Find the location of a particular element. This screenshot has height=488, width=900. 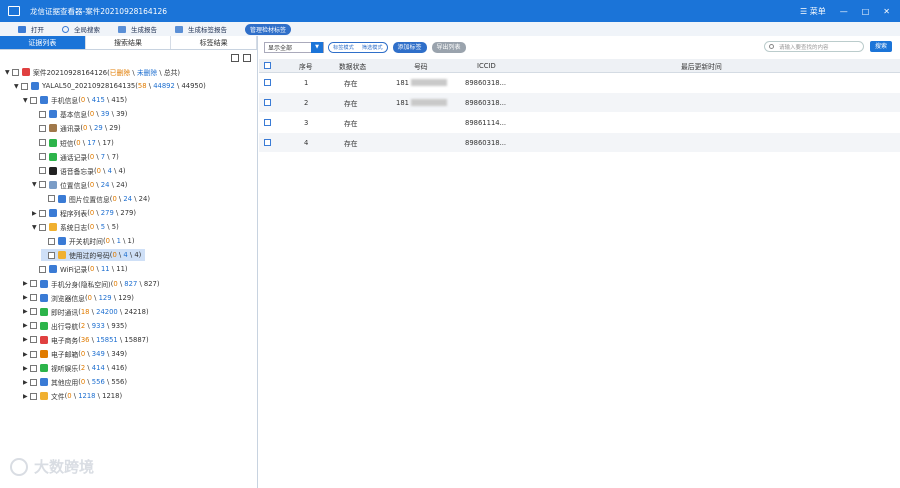

menu-button: ☰ 菜单 is located at coordinates (813, 11).